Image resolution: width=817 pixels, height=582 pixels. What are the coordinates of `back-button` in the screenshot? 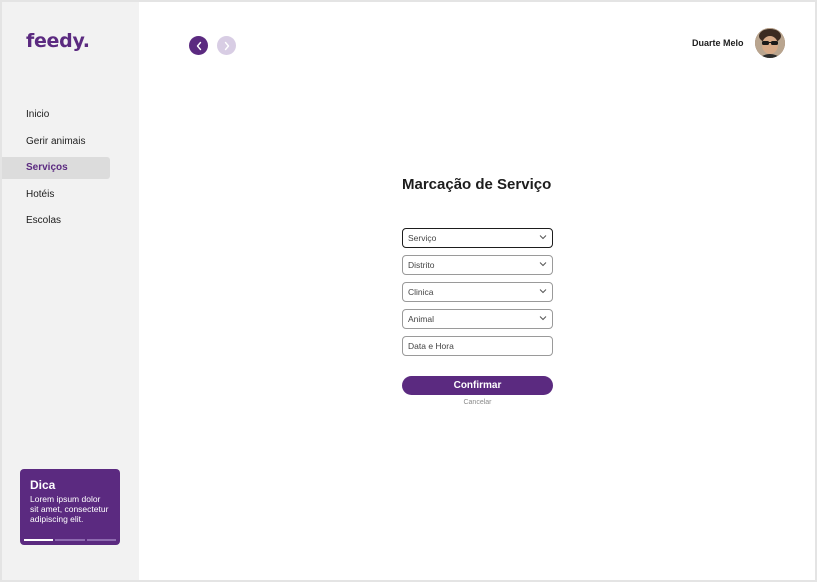 It's located at (198, 45).